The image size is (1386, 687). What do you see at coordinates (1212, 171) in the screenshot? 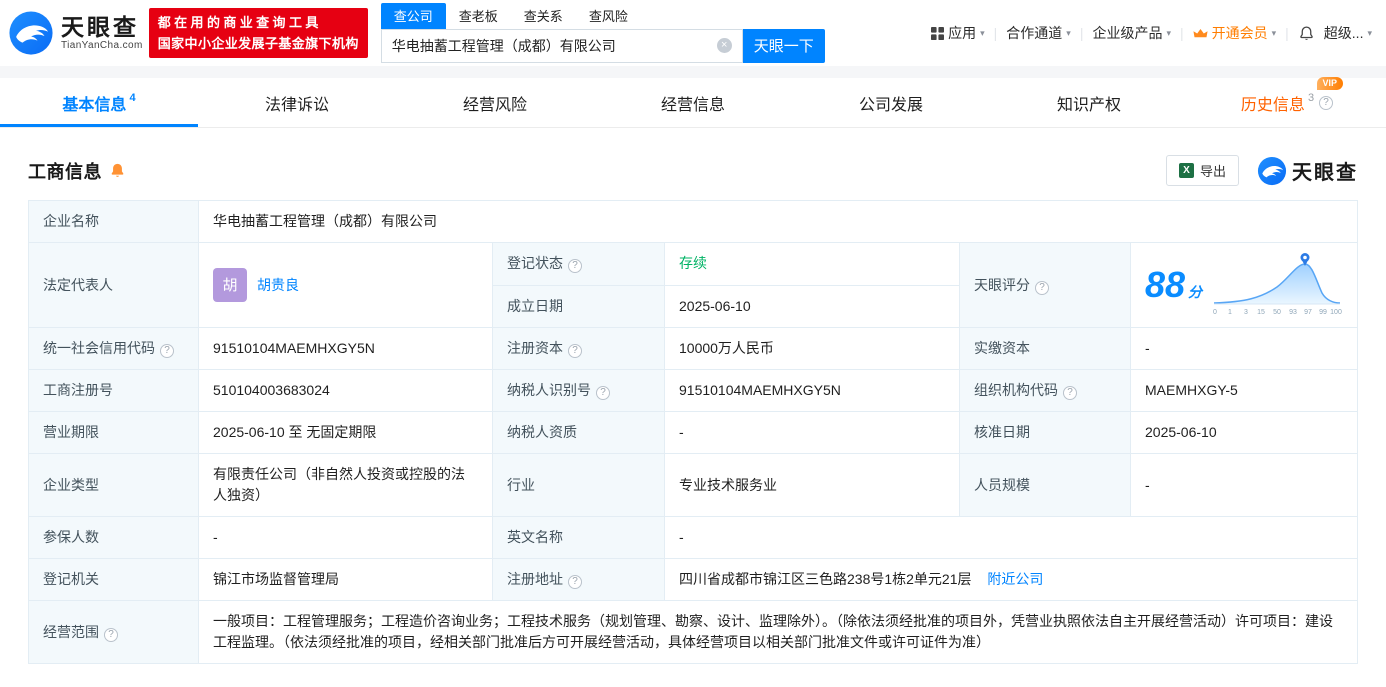
I see `export-button-label: 导出` at bounding box center [1212, 171].